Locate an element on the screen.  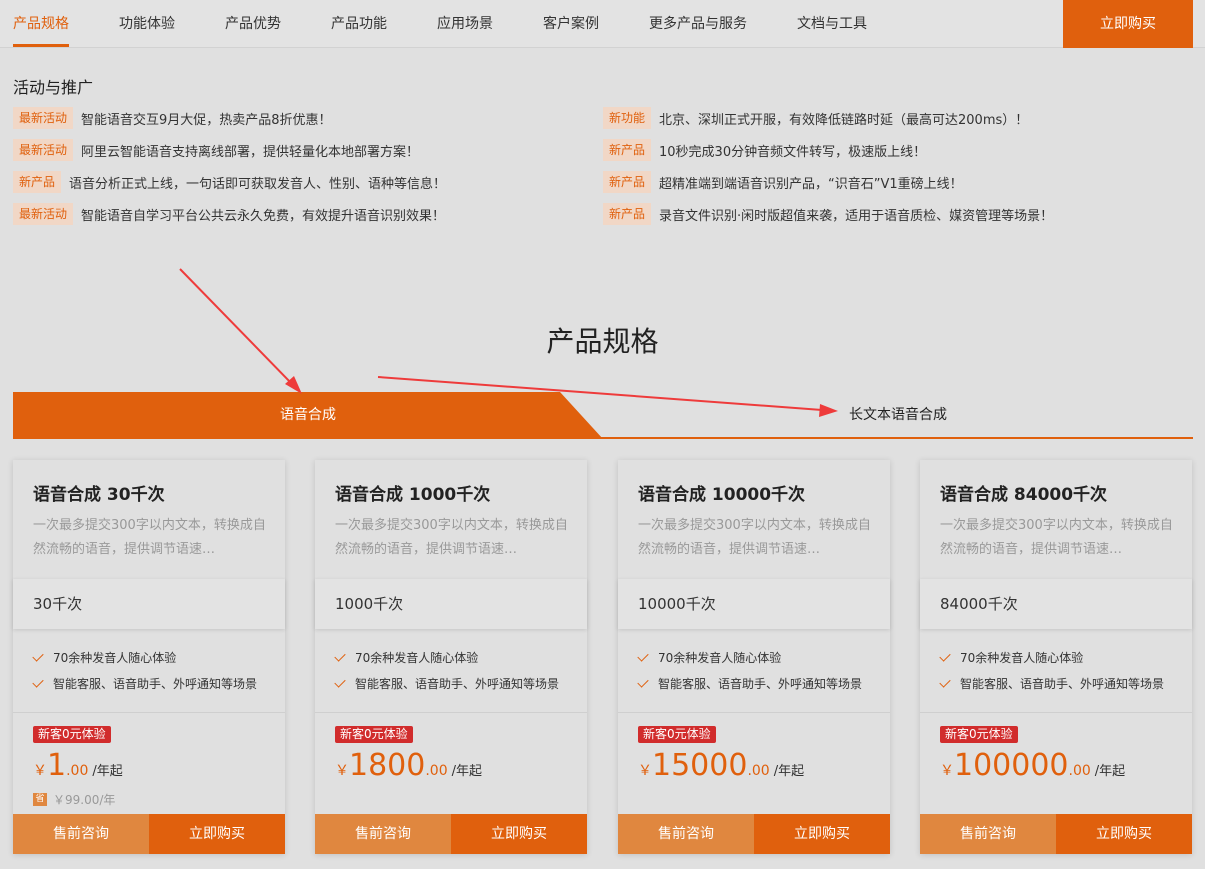
original-price-text: ￥99.00/年 is located at coordinates (84, 800).